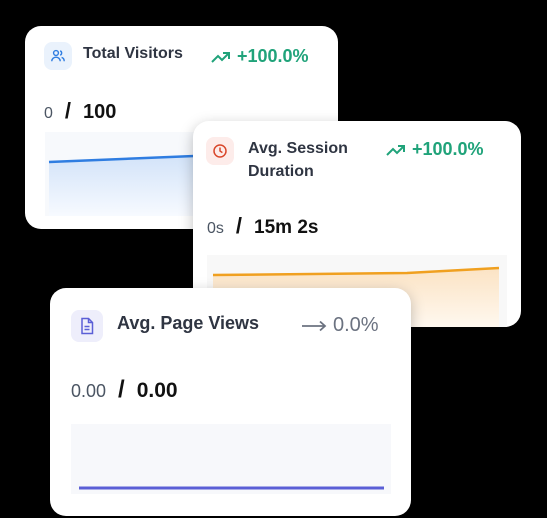 The height and width of the screenshot is (518, 547). I want to click on change-indicator: 0.0%, so click(340, 325).